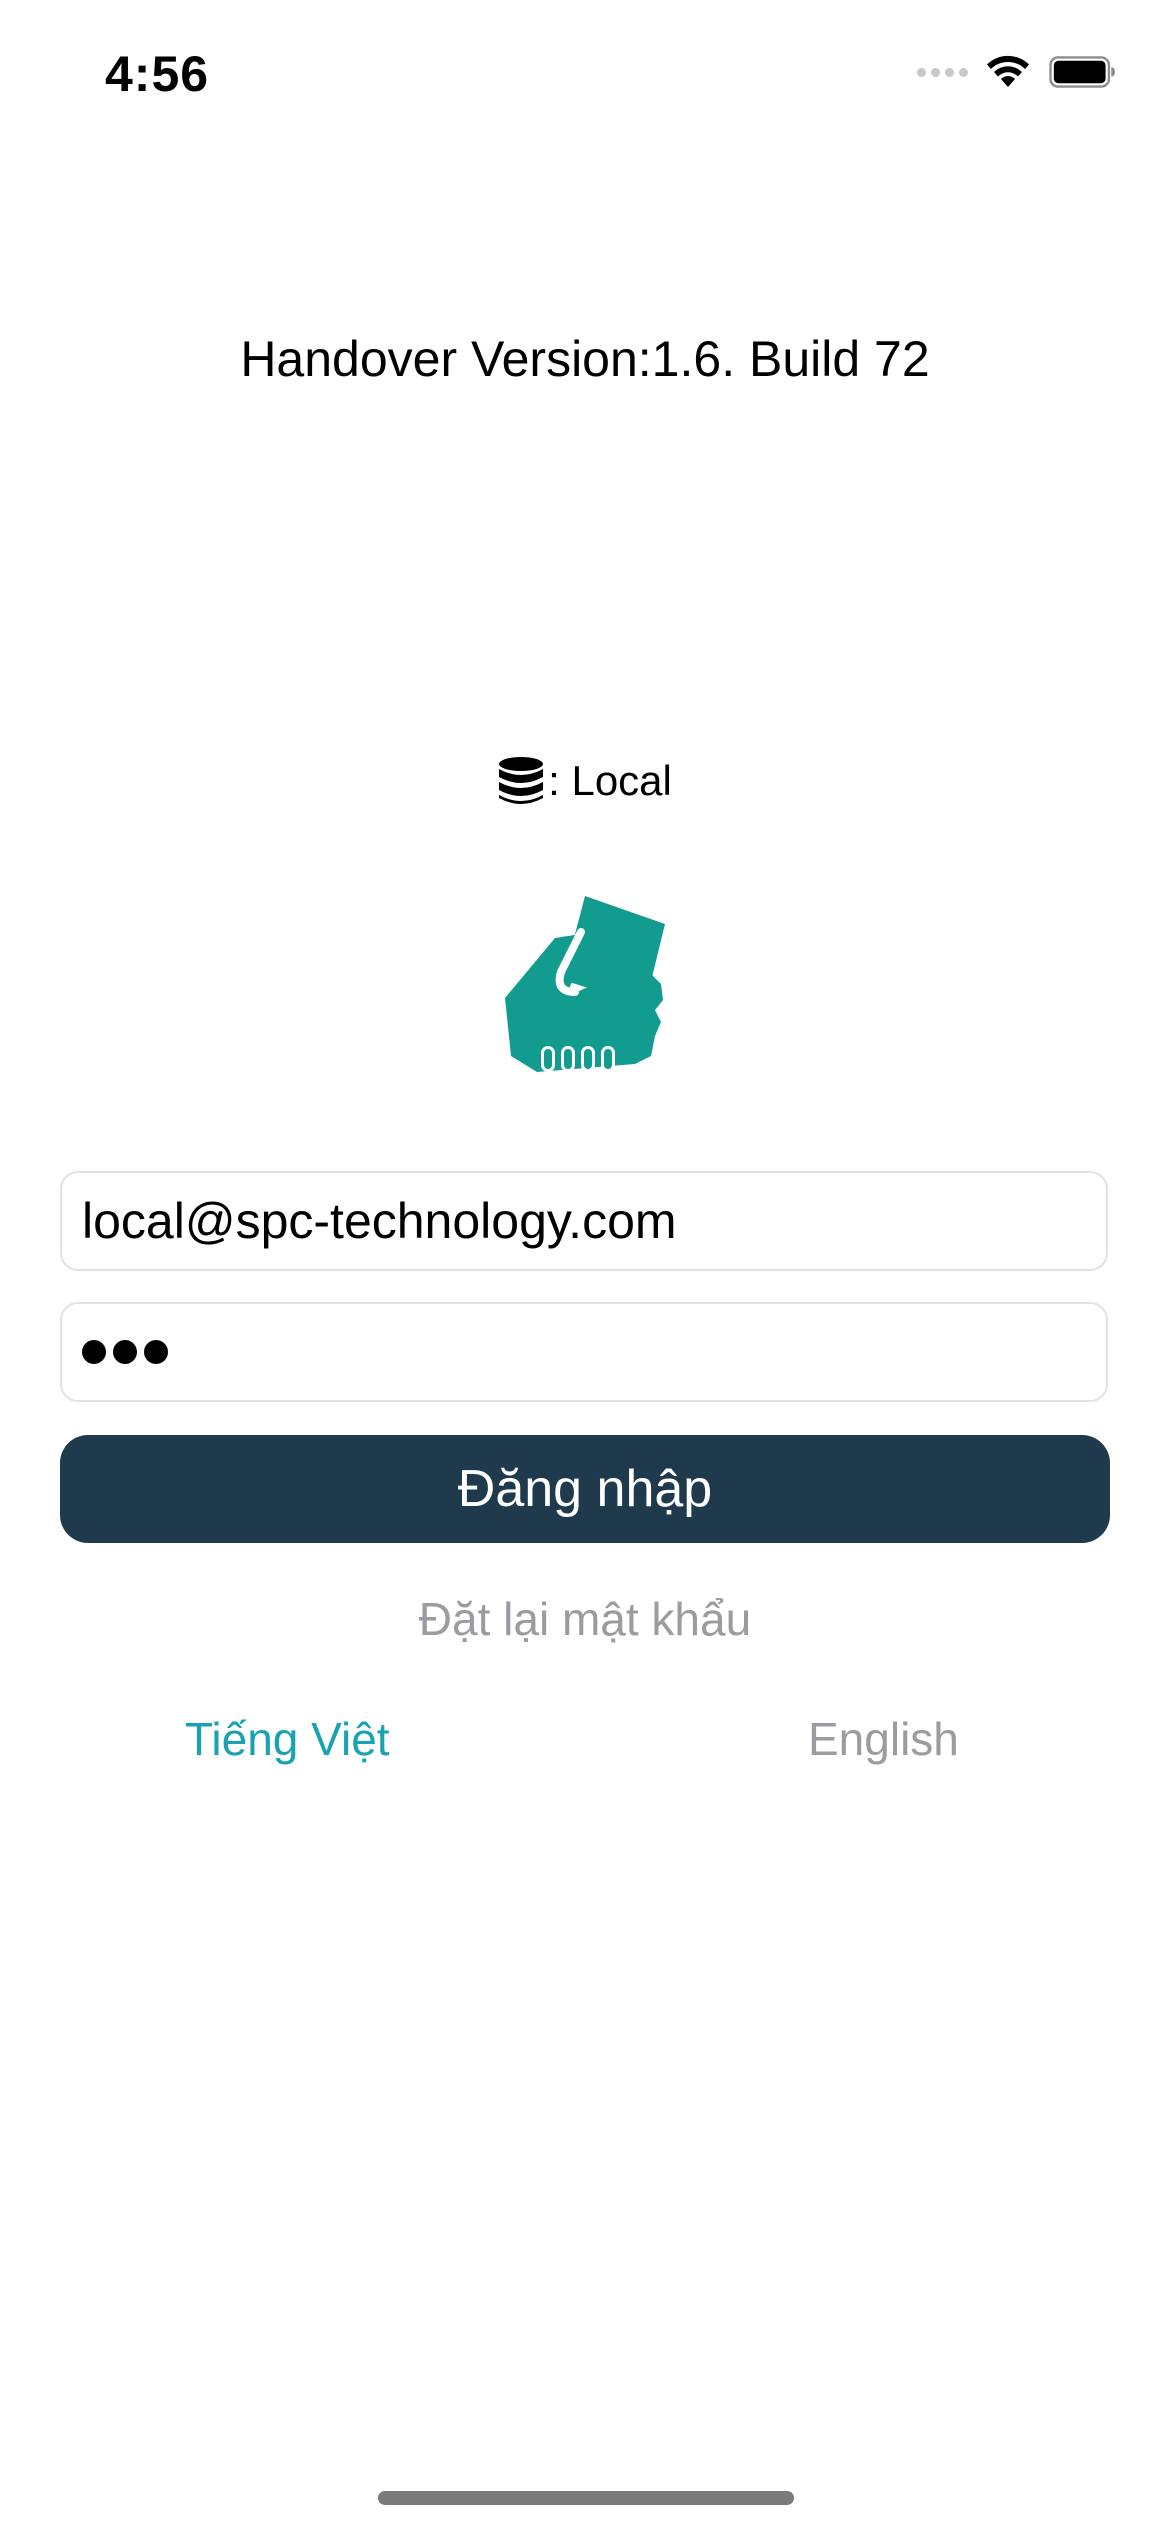  I want to click on app-version-label: Handover Version:1.6. Build 72, so click(585, 359).